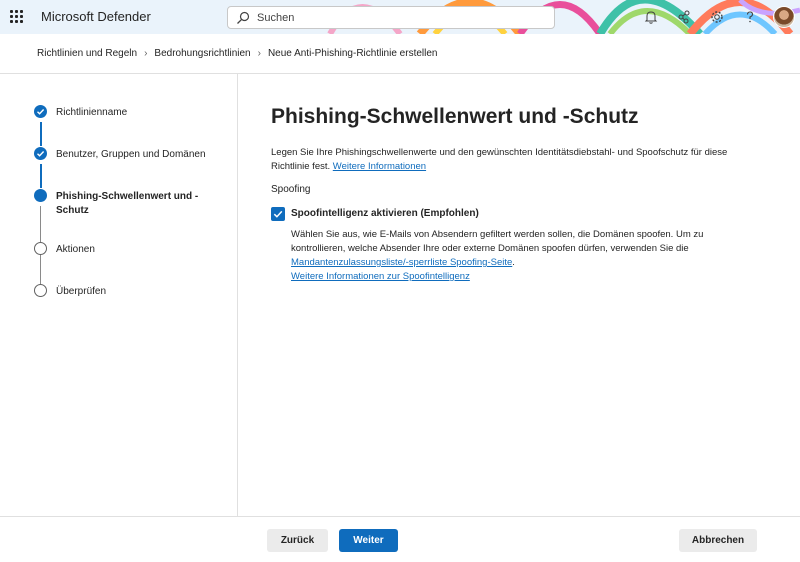 Image resolution: width=800 pixels, height=562 pixels. What do you see at coordinates (75, 249) in the screenshot?
I see `step-label: Aktionen` at bounding box center [75, 249].